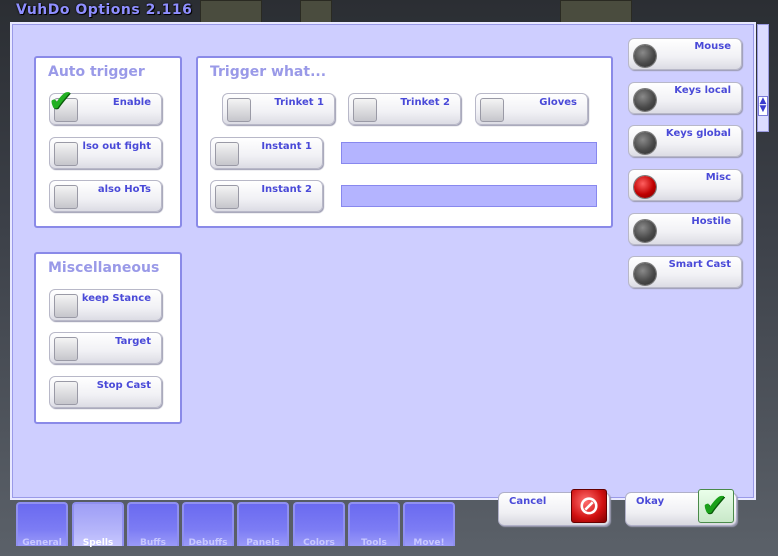  What do you see at coordinates (645, 187) in the screenshot?
I see `radio-selected-icon` at bounding box center [645, 187].